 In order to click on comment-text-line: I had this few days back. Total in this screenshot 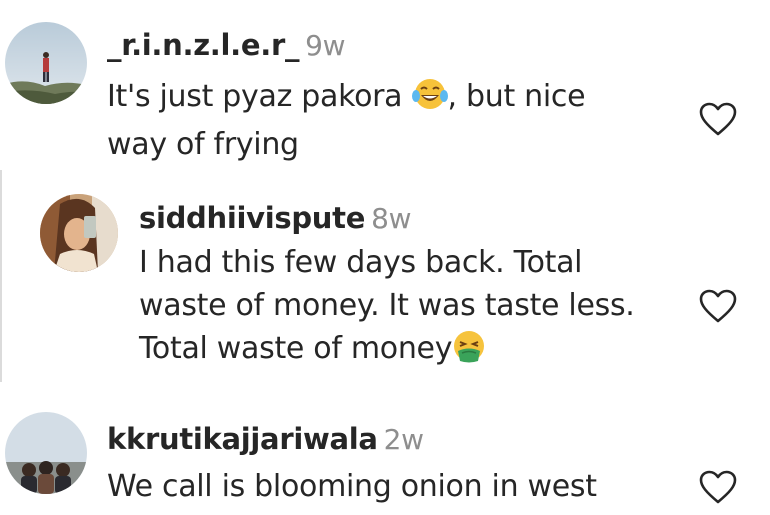, I will do `click(361, 262)`.